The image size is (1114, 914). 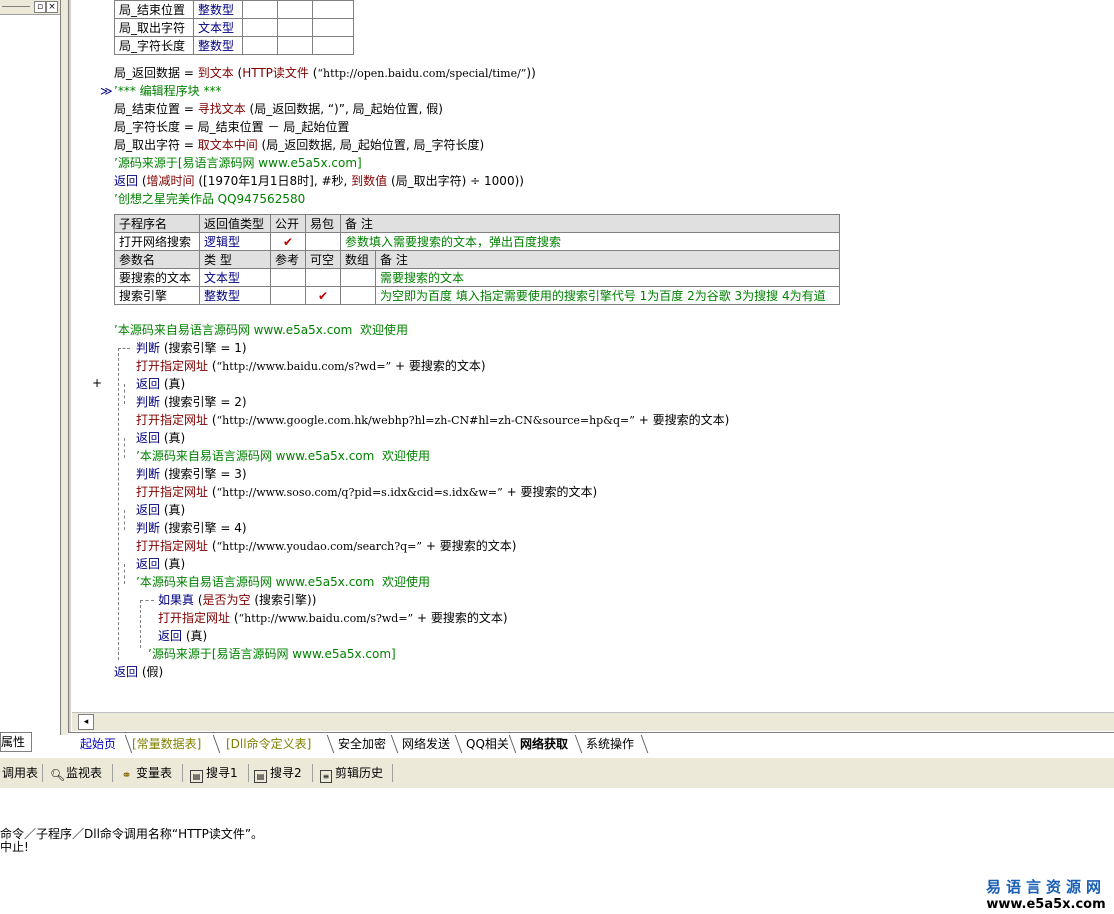 What do you see at coordinates (30, 7) in the screenshot?
I see `left-panel-titlebar: ▫ ×` at bounding box center [30, 7].